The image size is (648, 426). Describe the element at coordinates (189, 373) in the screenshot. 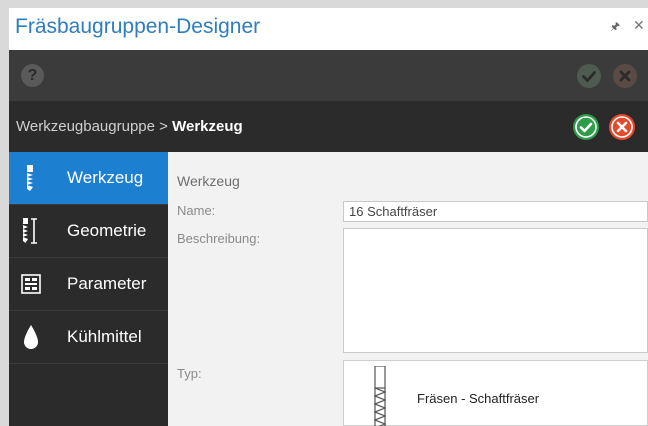

I see `type-label: Typ:` at that location.